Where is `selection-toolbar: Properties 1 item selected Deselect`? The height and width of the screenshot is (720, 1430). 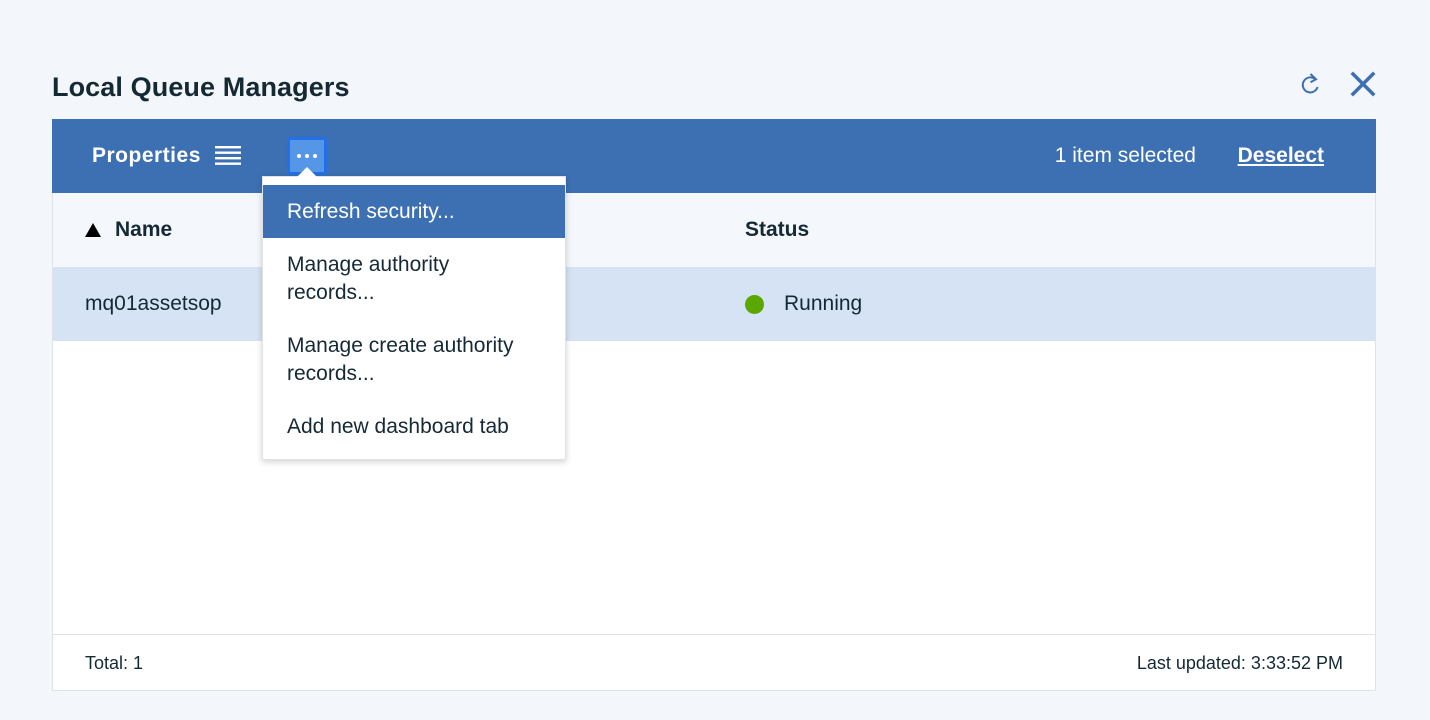 selection-toolbar: Properties 1 item selected Deselect is located at coordinates (714, 156).